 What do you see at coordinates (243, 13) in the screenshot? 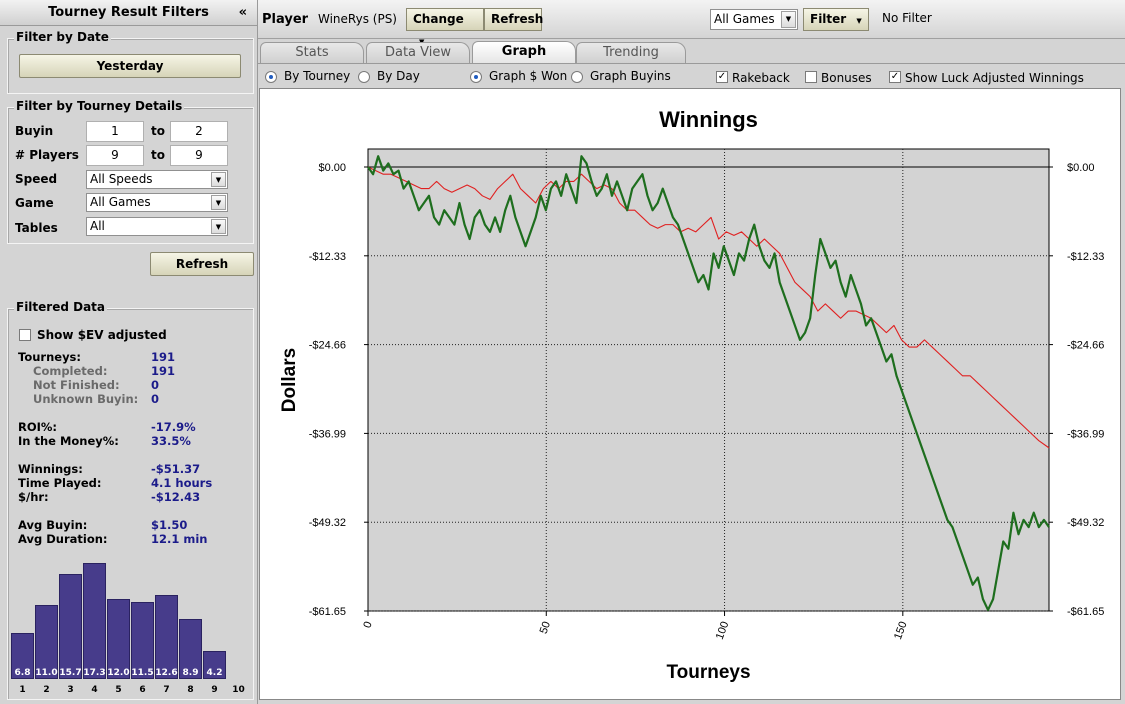
I see `collapse-icon: «` at bounding box center [243, 13].